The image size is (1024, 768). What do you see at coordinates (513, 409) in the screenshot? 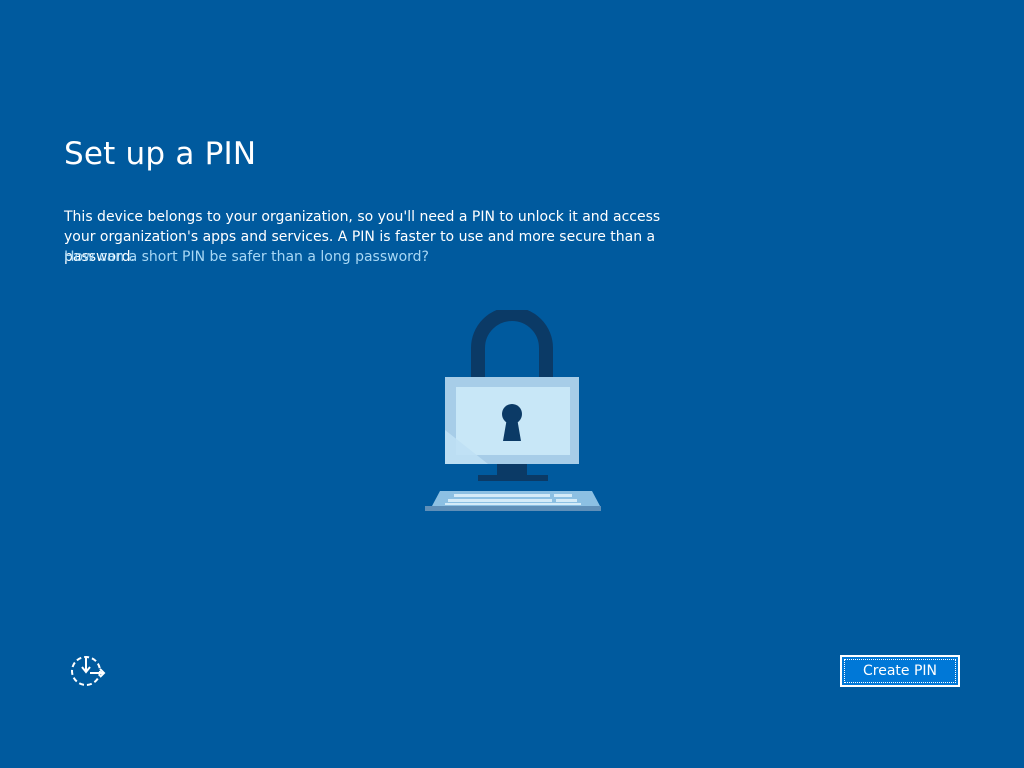
I see `padlock-computer-icon` at bounding box center [513, 409].